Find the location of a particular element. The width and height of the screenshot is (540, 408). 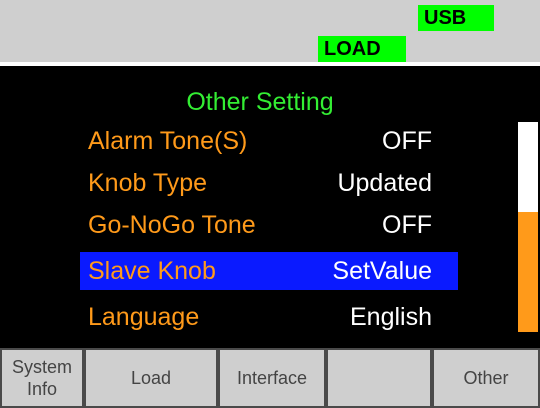

softkey-blank is located at coordinates (379, 378).